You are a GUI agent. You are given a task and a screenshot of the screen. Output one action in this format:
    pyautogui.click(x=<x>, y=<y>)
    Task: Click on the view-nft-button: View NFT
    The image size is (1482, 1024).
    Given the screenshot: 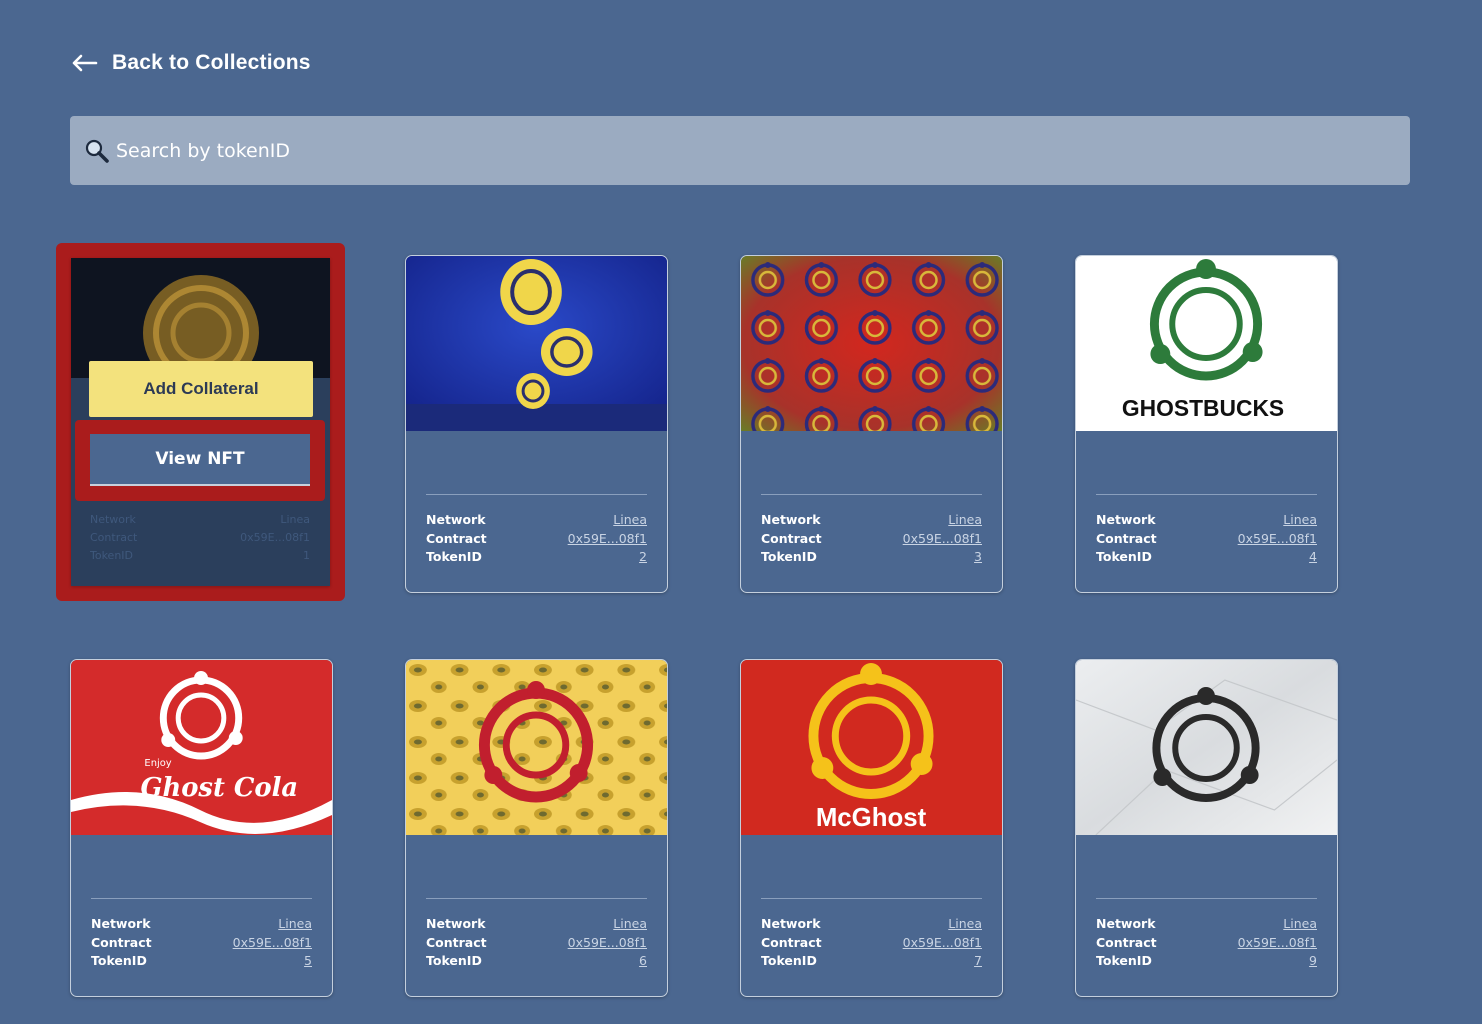 What is the action you would take?
    pyautogui.click(x=200, y=460)
    